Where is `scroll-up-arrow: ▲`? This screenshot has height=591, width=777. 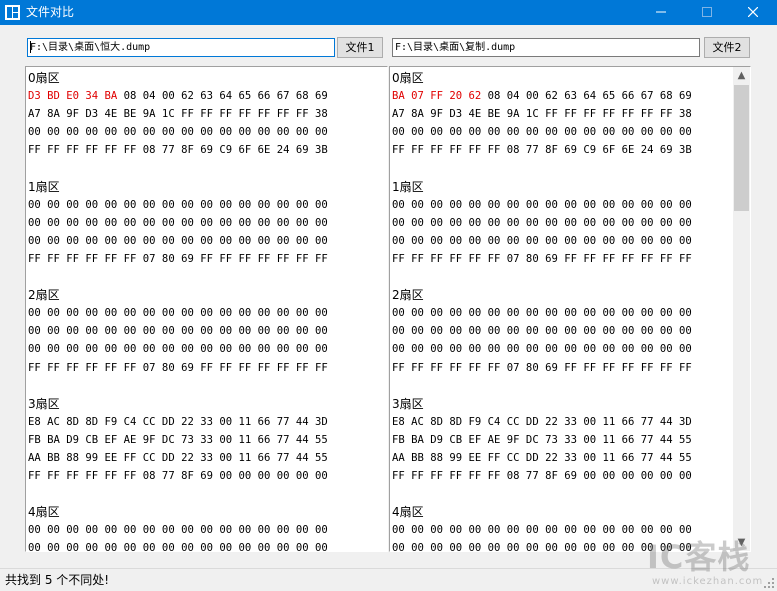 scroll-up-arrow: ▲ is located at coordinates (741, 75).